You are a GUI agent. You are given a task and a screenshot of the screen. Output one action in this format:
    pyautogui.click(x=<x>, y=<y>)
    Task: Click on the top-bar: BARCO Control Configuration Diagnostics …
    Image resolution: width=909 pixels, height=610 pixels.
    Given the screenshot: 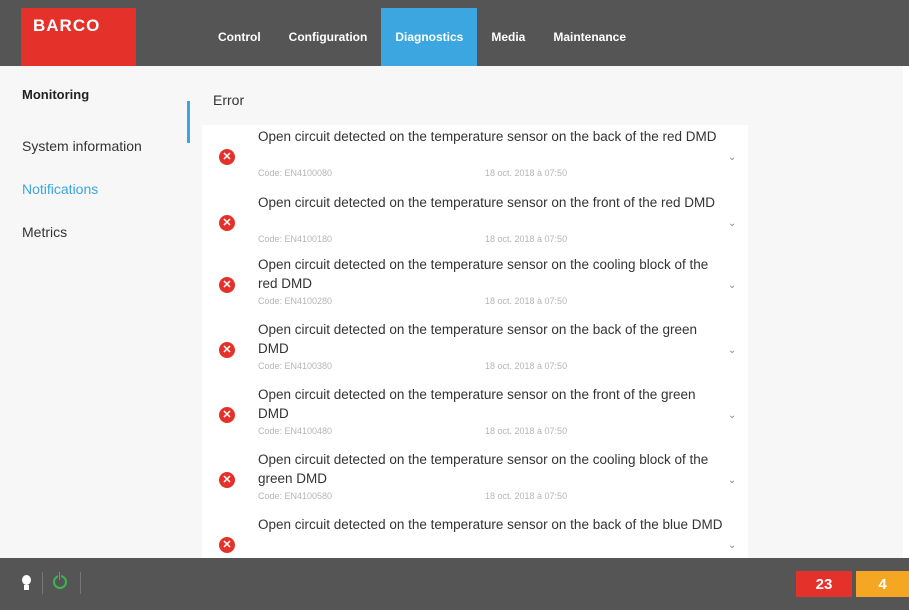 What is the action you would take?
    pyautogui.click(x=454, y=33)
    